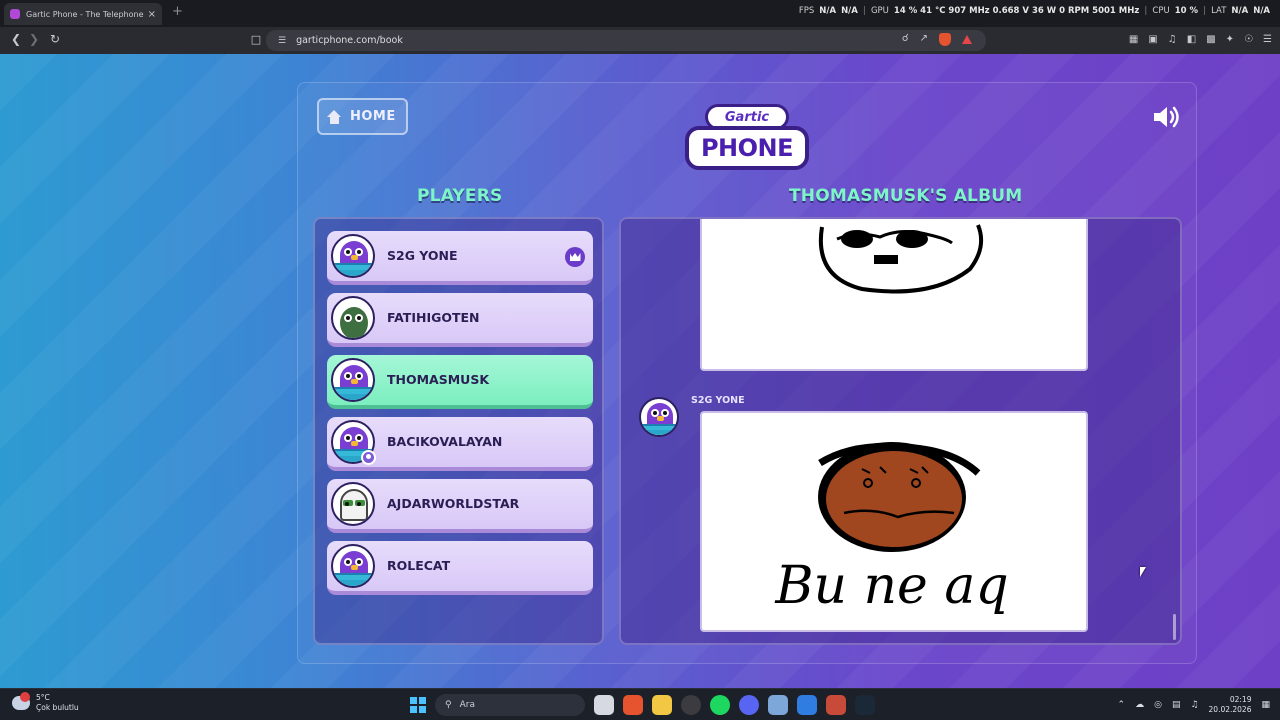 The image size is (1280, 720). I want to click on clock-time: 02:19, so click(1240, 699).